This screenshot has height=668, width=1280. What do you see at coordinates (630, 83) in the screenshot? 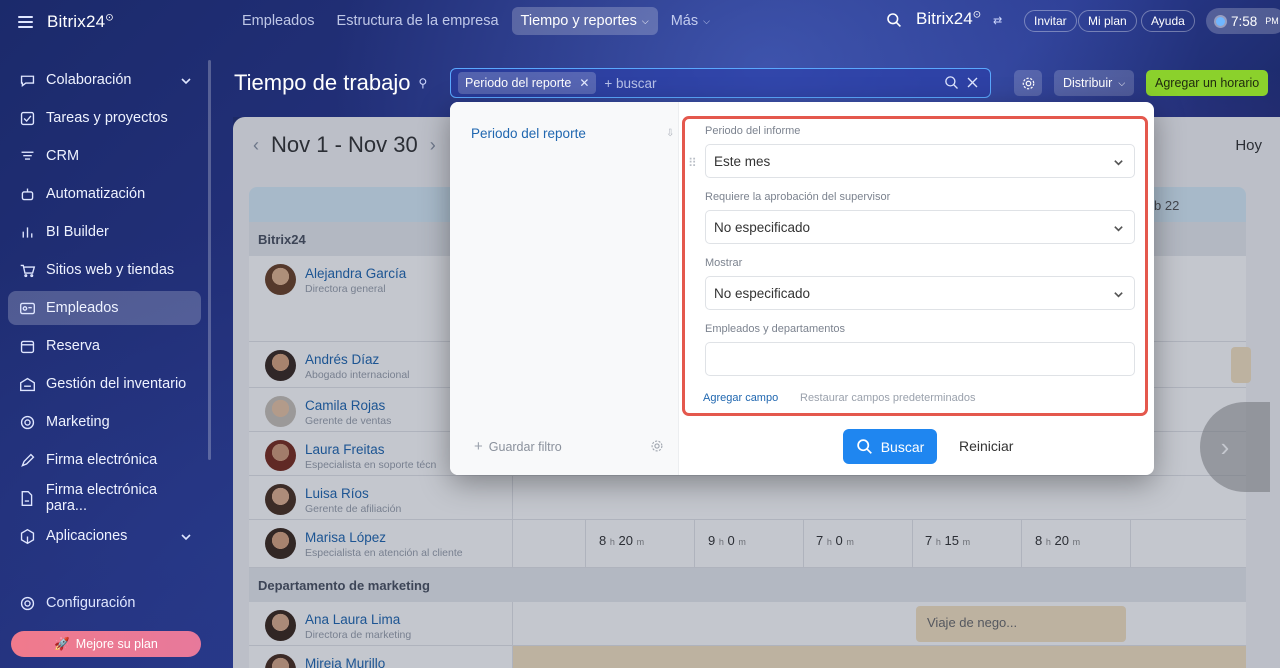
I see `search-input: + buscar` at bounding box center [630, 83].